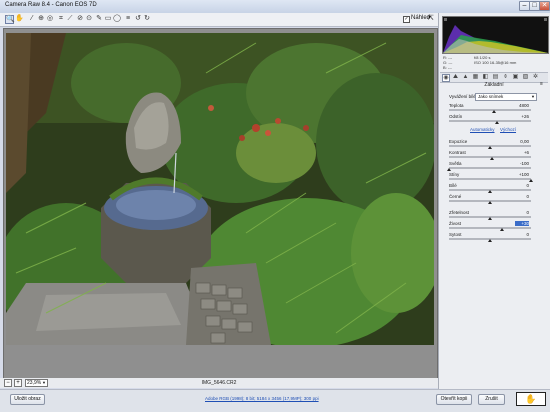 Image resolution: width=550 pixels, height=412 pixels. Describe the element at coordinates (455, 234) in the screenshot. I see `slider-label-sytost: Sytost` at that location.